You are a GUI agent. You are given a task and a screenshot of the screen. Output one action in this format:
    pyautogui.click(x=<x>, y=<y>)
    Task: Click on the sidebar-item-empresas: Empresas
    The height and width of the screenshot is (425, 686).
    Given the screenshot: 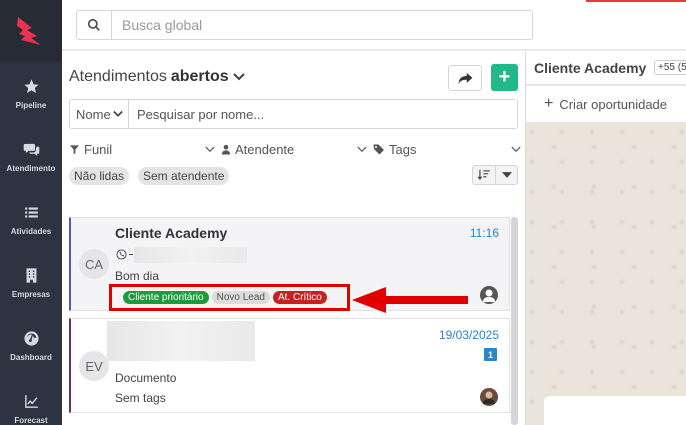 What is the action you would take?
    pyautogui.click(x=31, y=282)
    